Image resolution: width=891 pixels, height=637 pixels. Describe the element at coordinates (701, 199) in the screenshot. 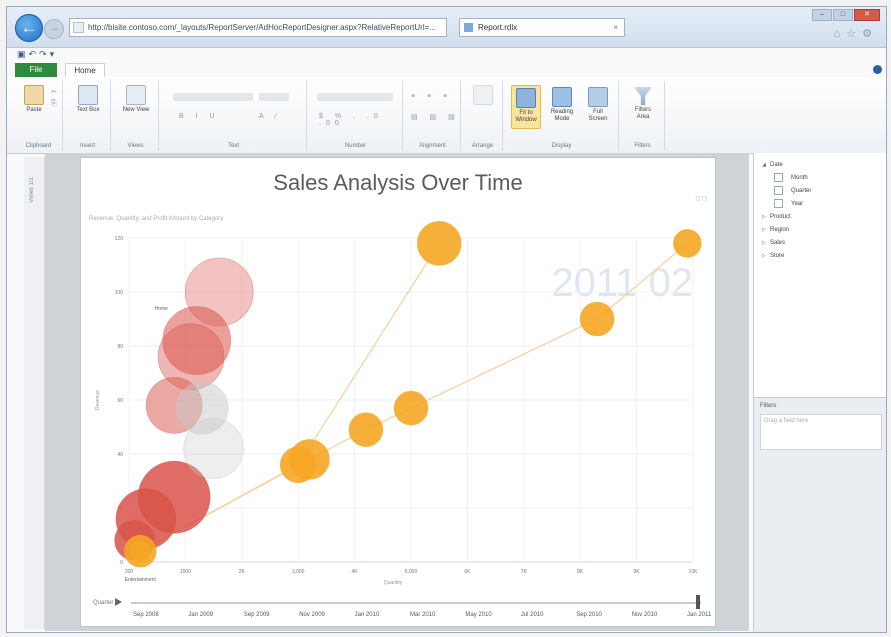

I see `chart-corner-icons: ◻ ◻` at that location.